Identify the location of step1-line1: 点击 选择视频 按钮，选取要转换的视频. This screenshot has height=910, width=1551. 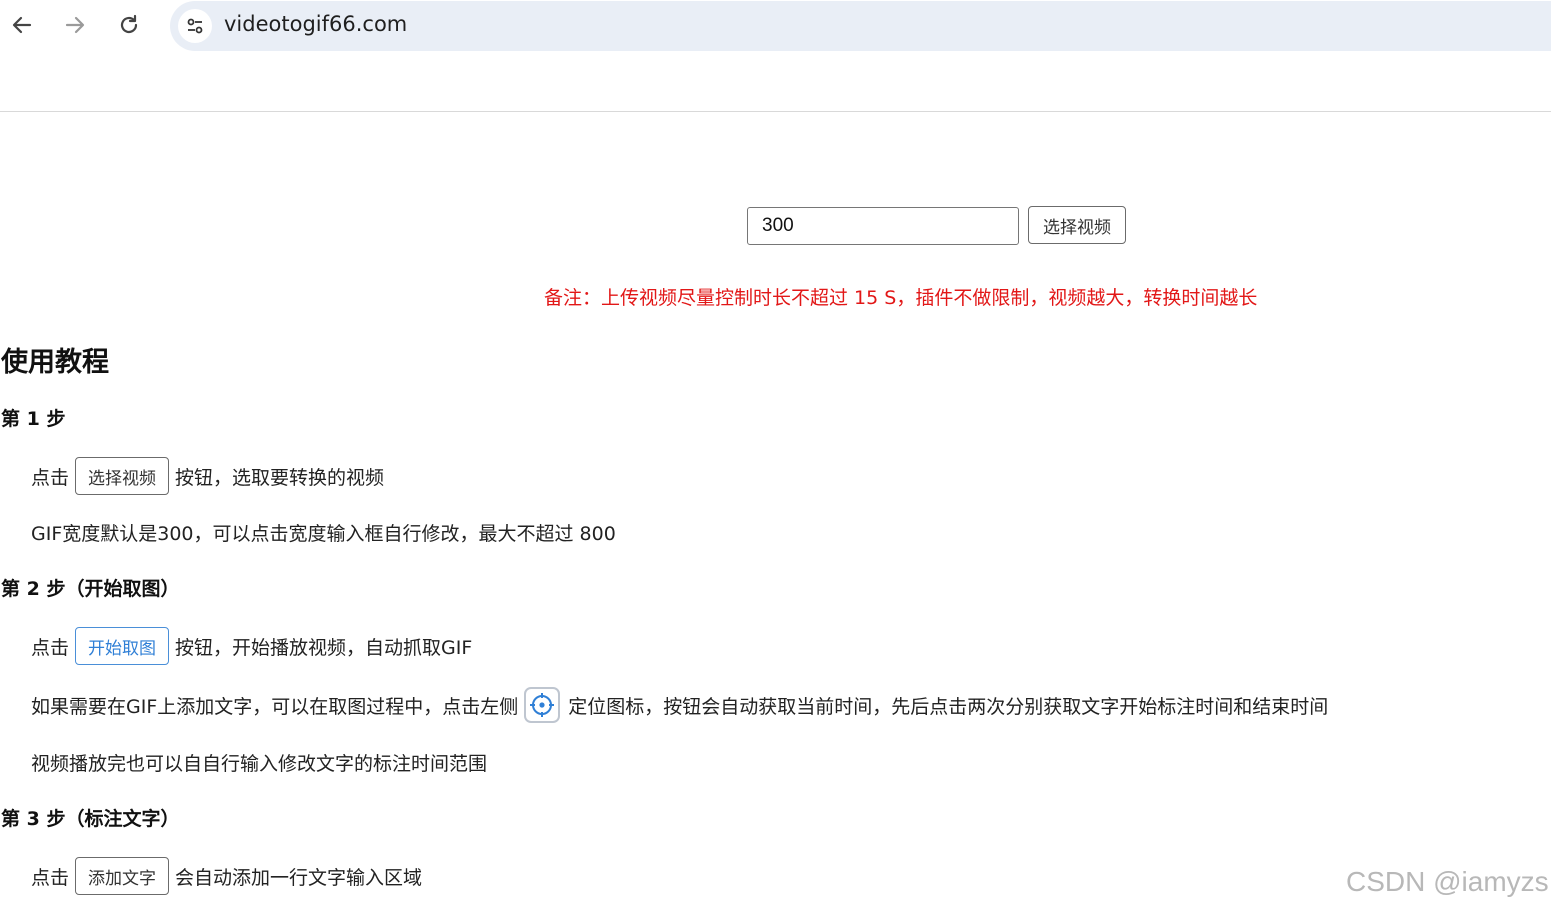
(207, 476).